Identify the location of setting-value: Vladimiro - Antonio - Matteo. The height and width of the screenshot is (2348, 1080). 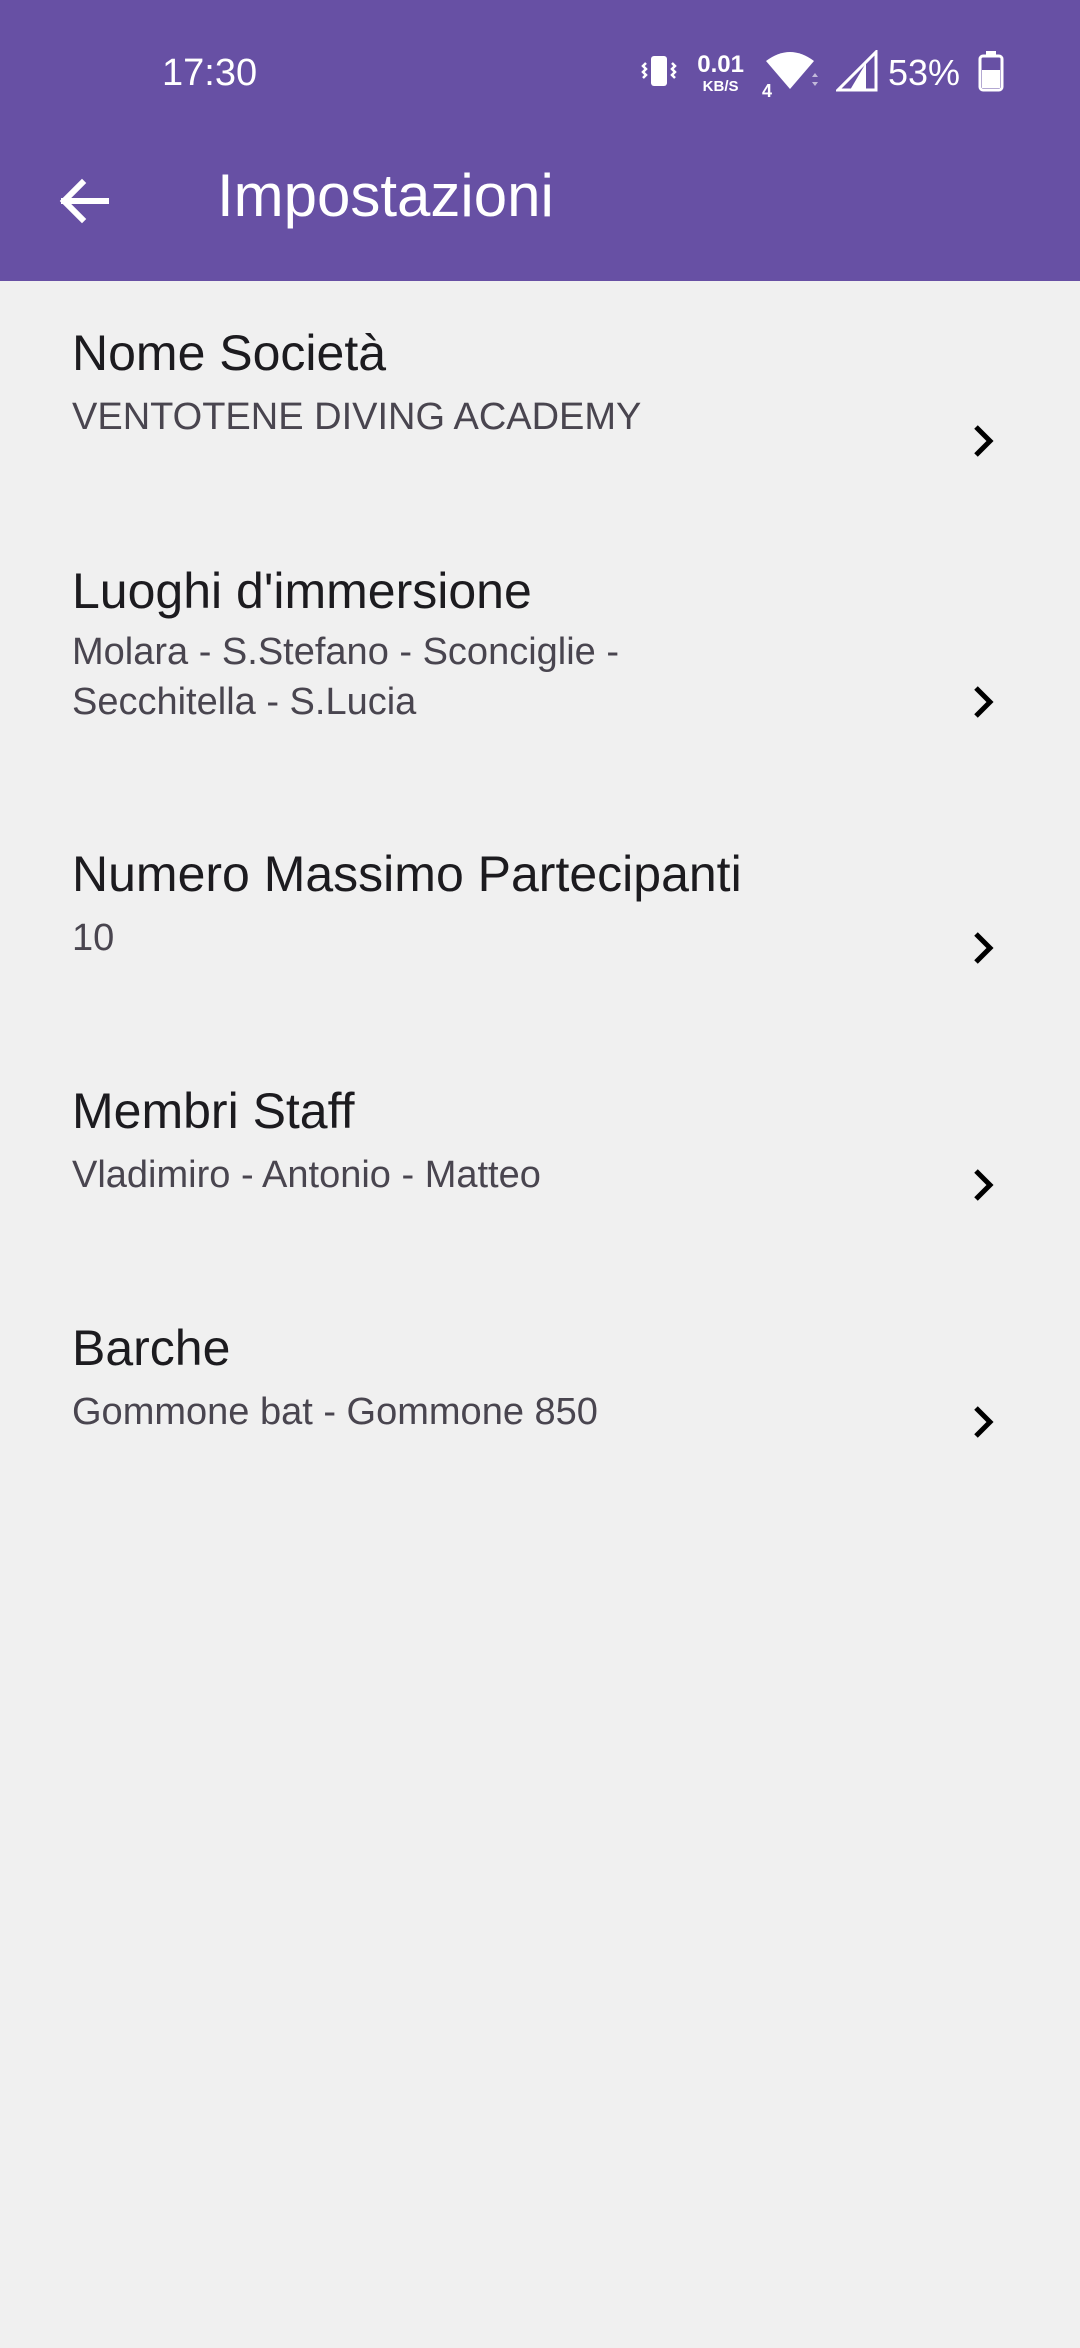
(306, 1175).